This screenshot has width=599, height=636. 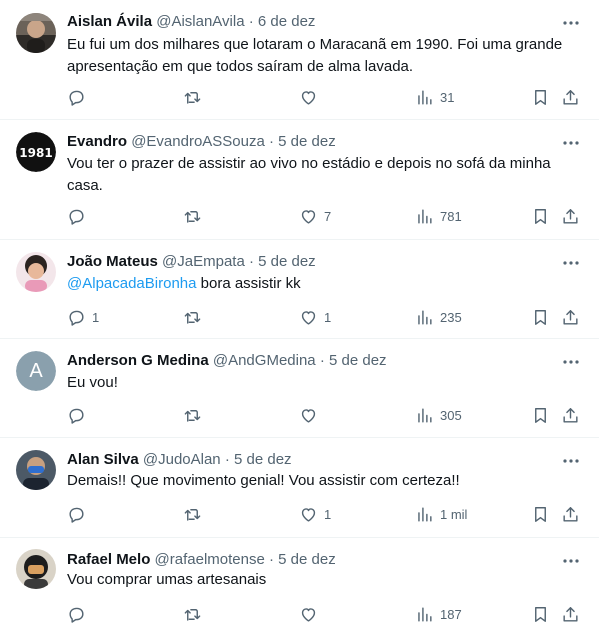 I want to click on logo-avatar-icon: 1981, so click(x=36, y=152).